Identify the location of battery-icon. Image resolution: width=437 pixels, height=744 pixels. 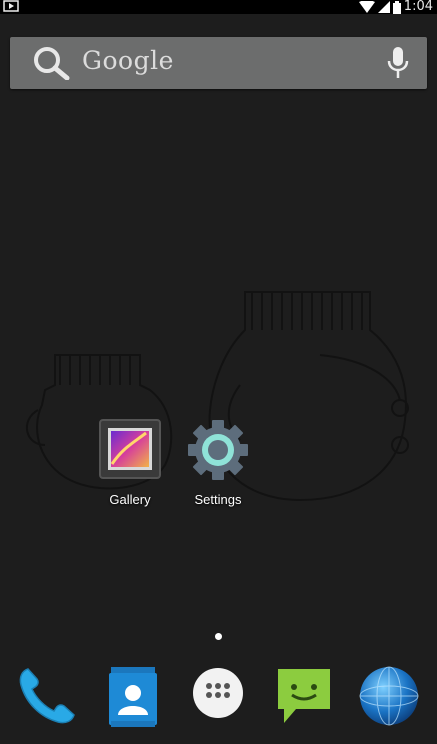
(396, 7).